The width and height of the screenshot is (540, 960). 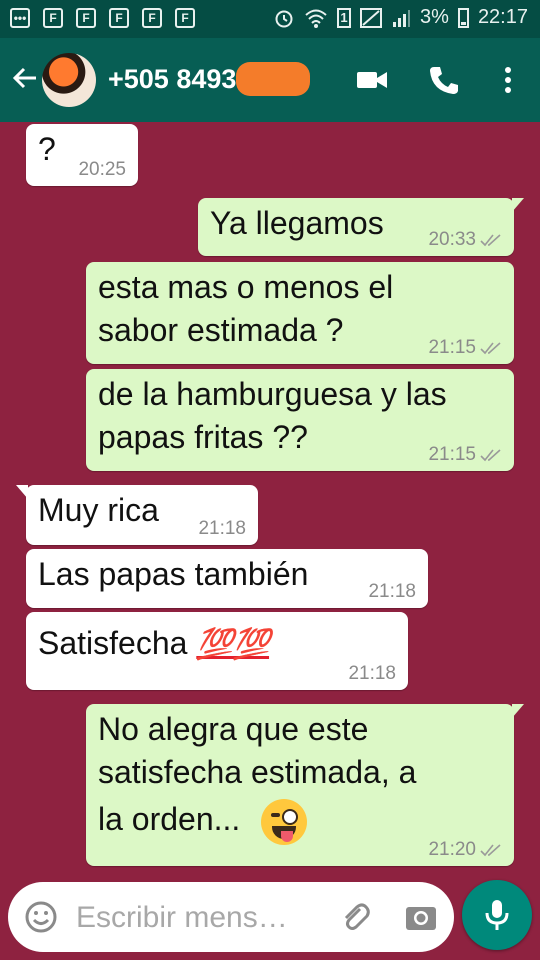 What do you see at coordinates (421, 917) in the screenshot?
I see `camera-icon` at bounding box center [421, 917].